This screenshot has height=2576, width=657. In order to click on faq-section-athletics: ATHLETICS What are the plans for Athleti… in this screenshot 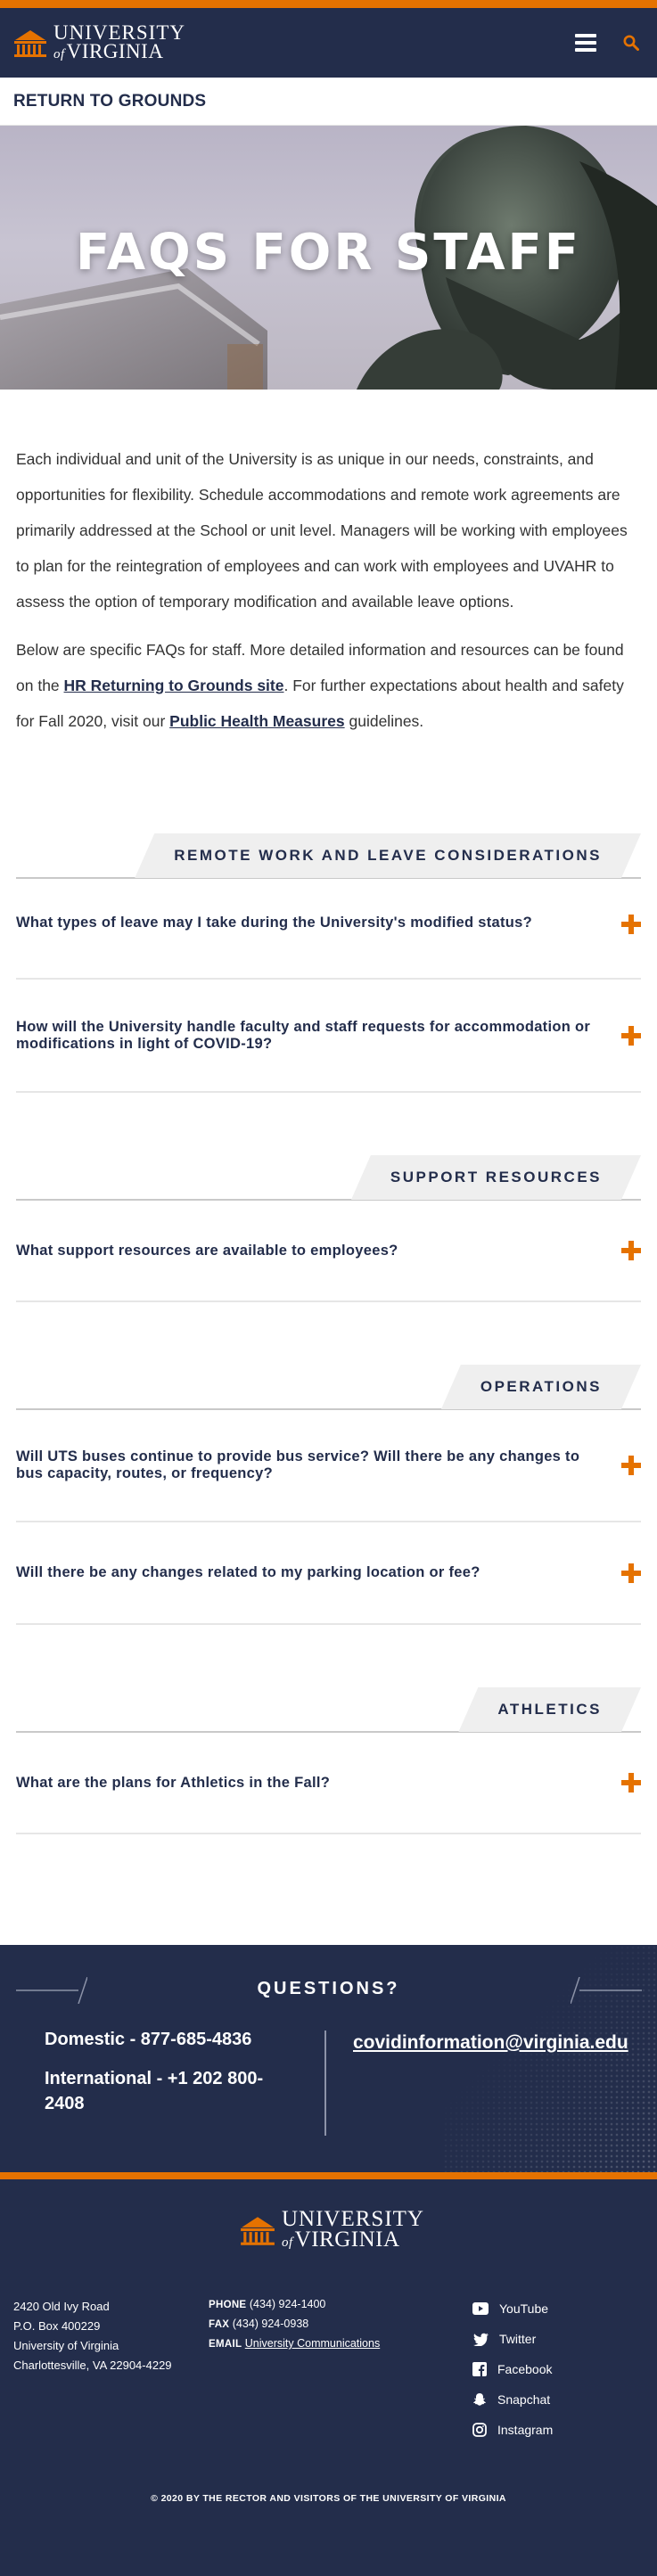, I will do `click(328, 1761)`.